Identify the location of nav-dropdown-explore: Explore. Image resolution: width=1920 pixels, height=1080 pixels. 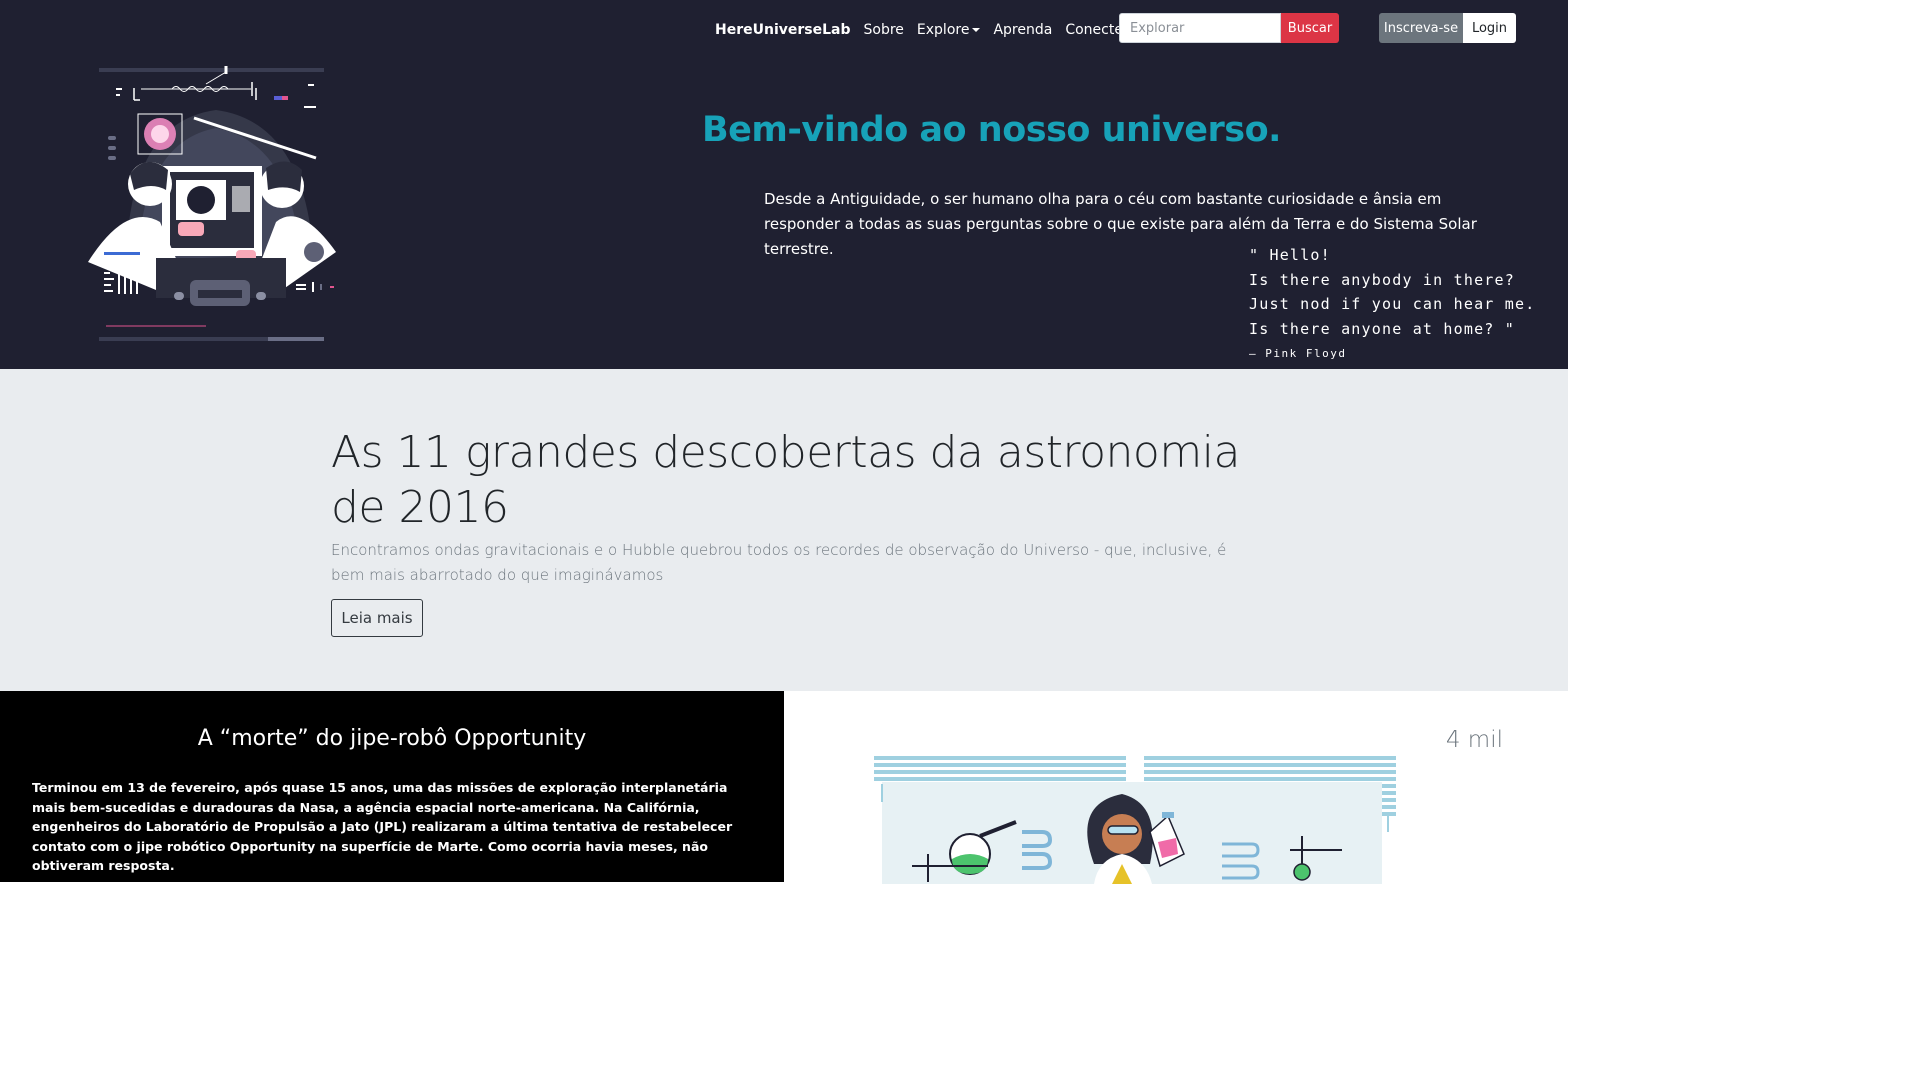
(949, 30).